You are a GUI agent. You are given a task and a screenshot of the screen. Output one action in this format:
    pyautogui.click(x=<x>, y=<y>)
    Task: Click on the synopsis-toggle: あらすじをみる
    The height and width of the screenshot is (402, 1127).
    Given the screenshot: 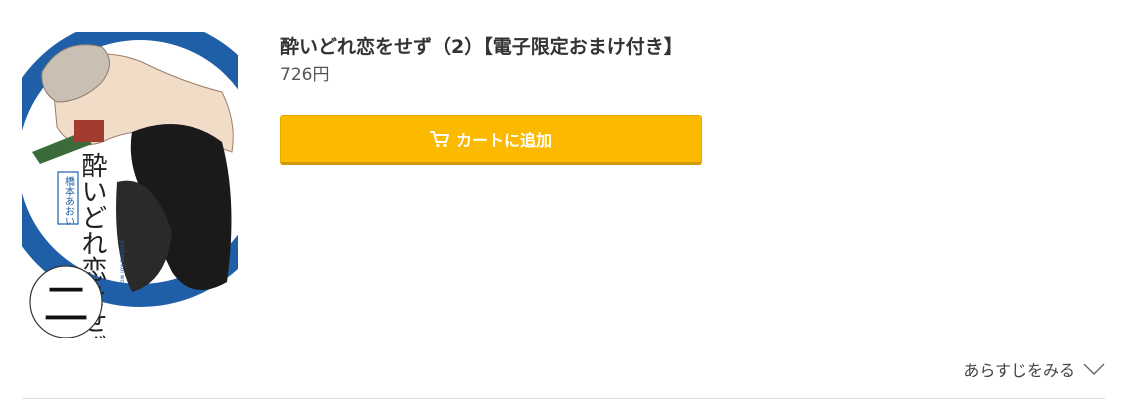 What is the action you would take?
    pyautogui.click(x=1034, y=369)
    